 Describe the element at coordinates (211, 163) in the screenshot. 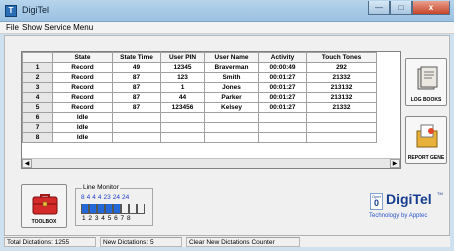

I see `horizontal-scrollbar: ◀ ▶` at that location.